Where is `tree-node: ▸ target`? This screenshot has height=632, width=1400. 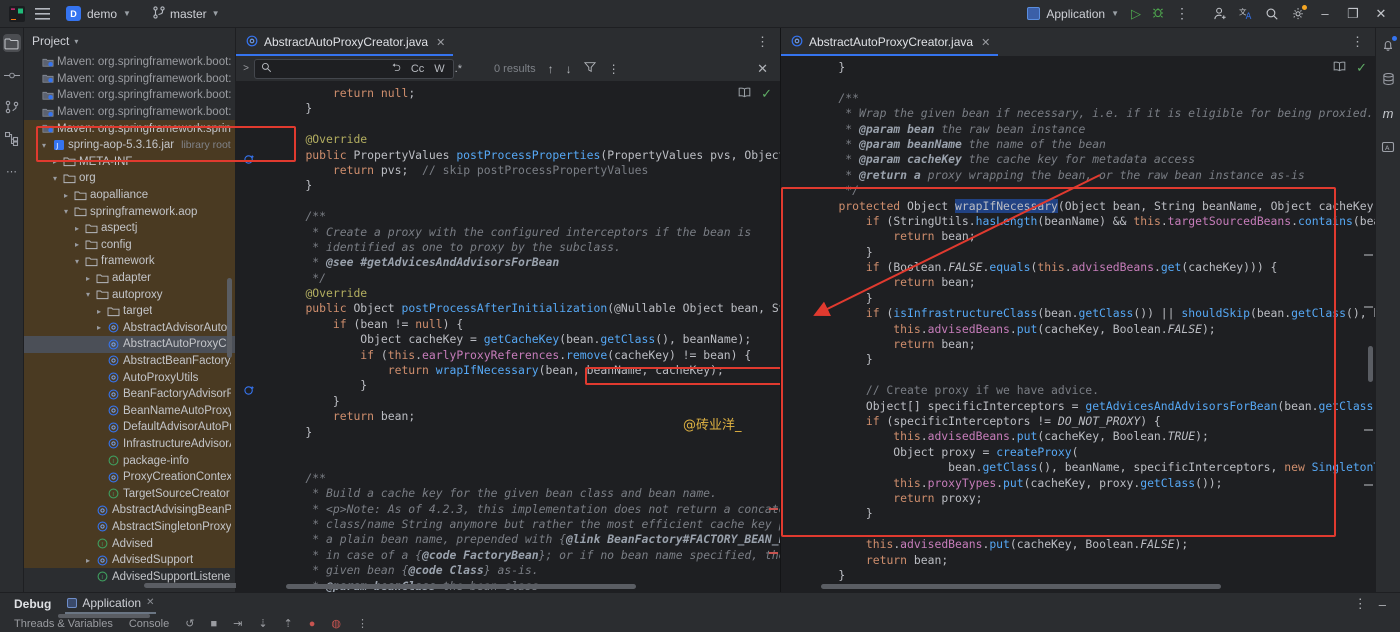
tree-node: ▸ target is located at coordinates (129, 311).